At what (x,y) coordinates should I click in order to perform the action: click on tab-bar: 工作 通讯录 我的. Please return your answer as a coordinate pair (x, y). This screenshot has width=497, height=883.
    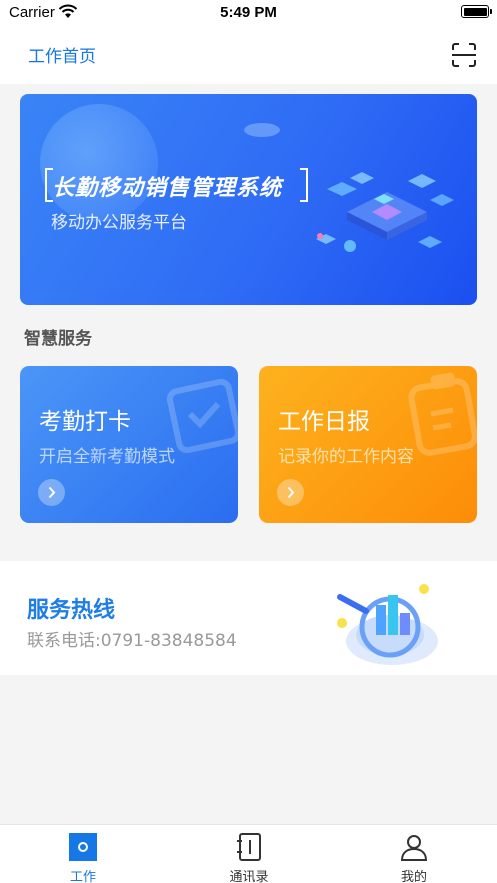
    Looking at the image, I should click on (248, 853).